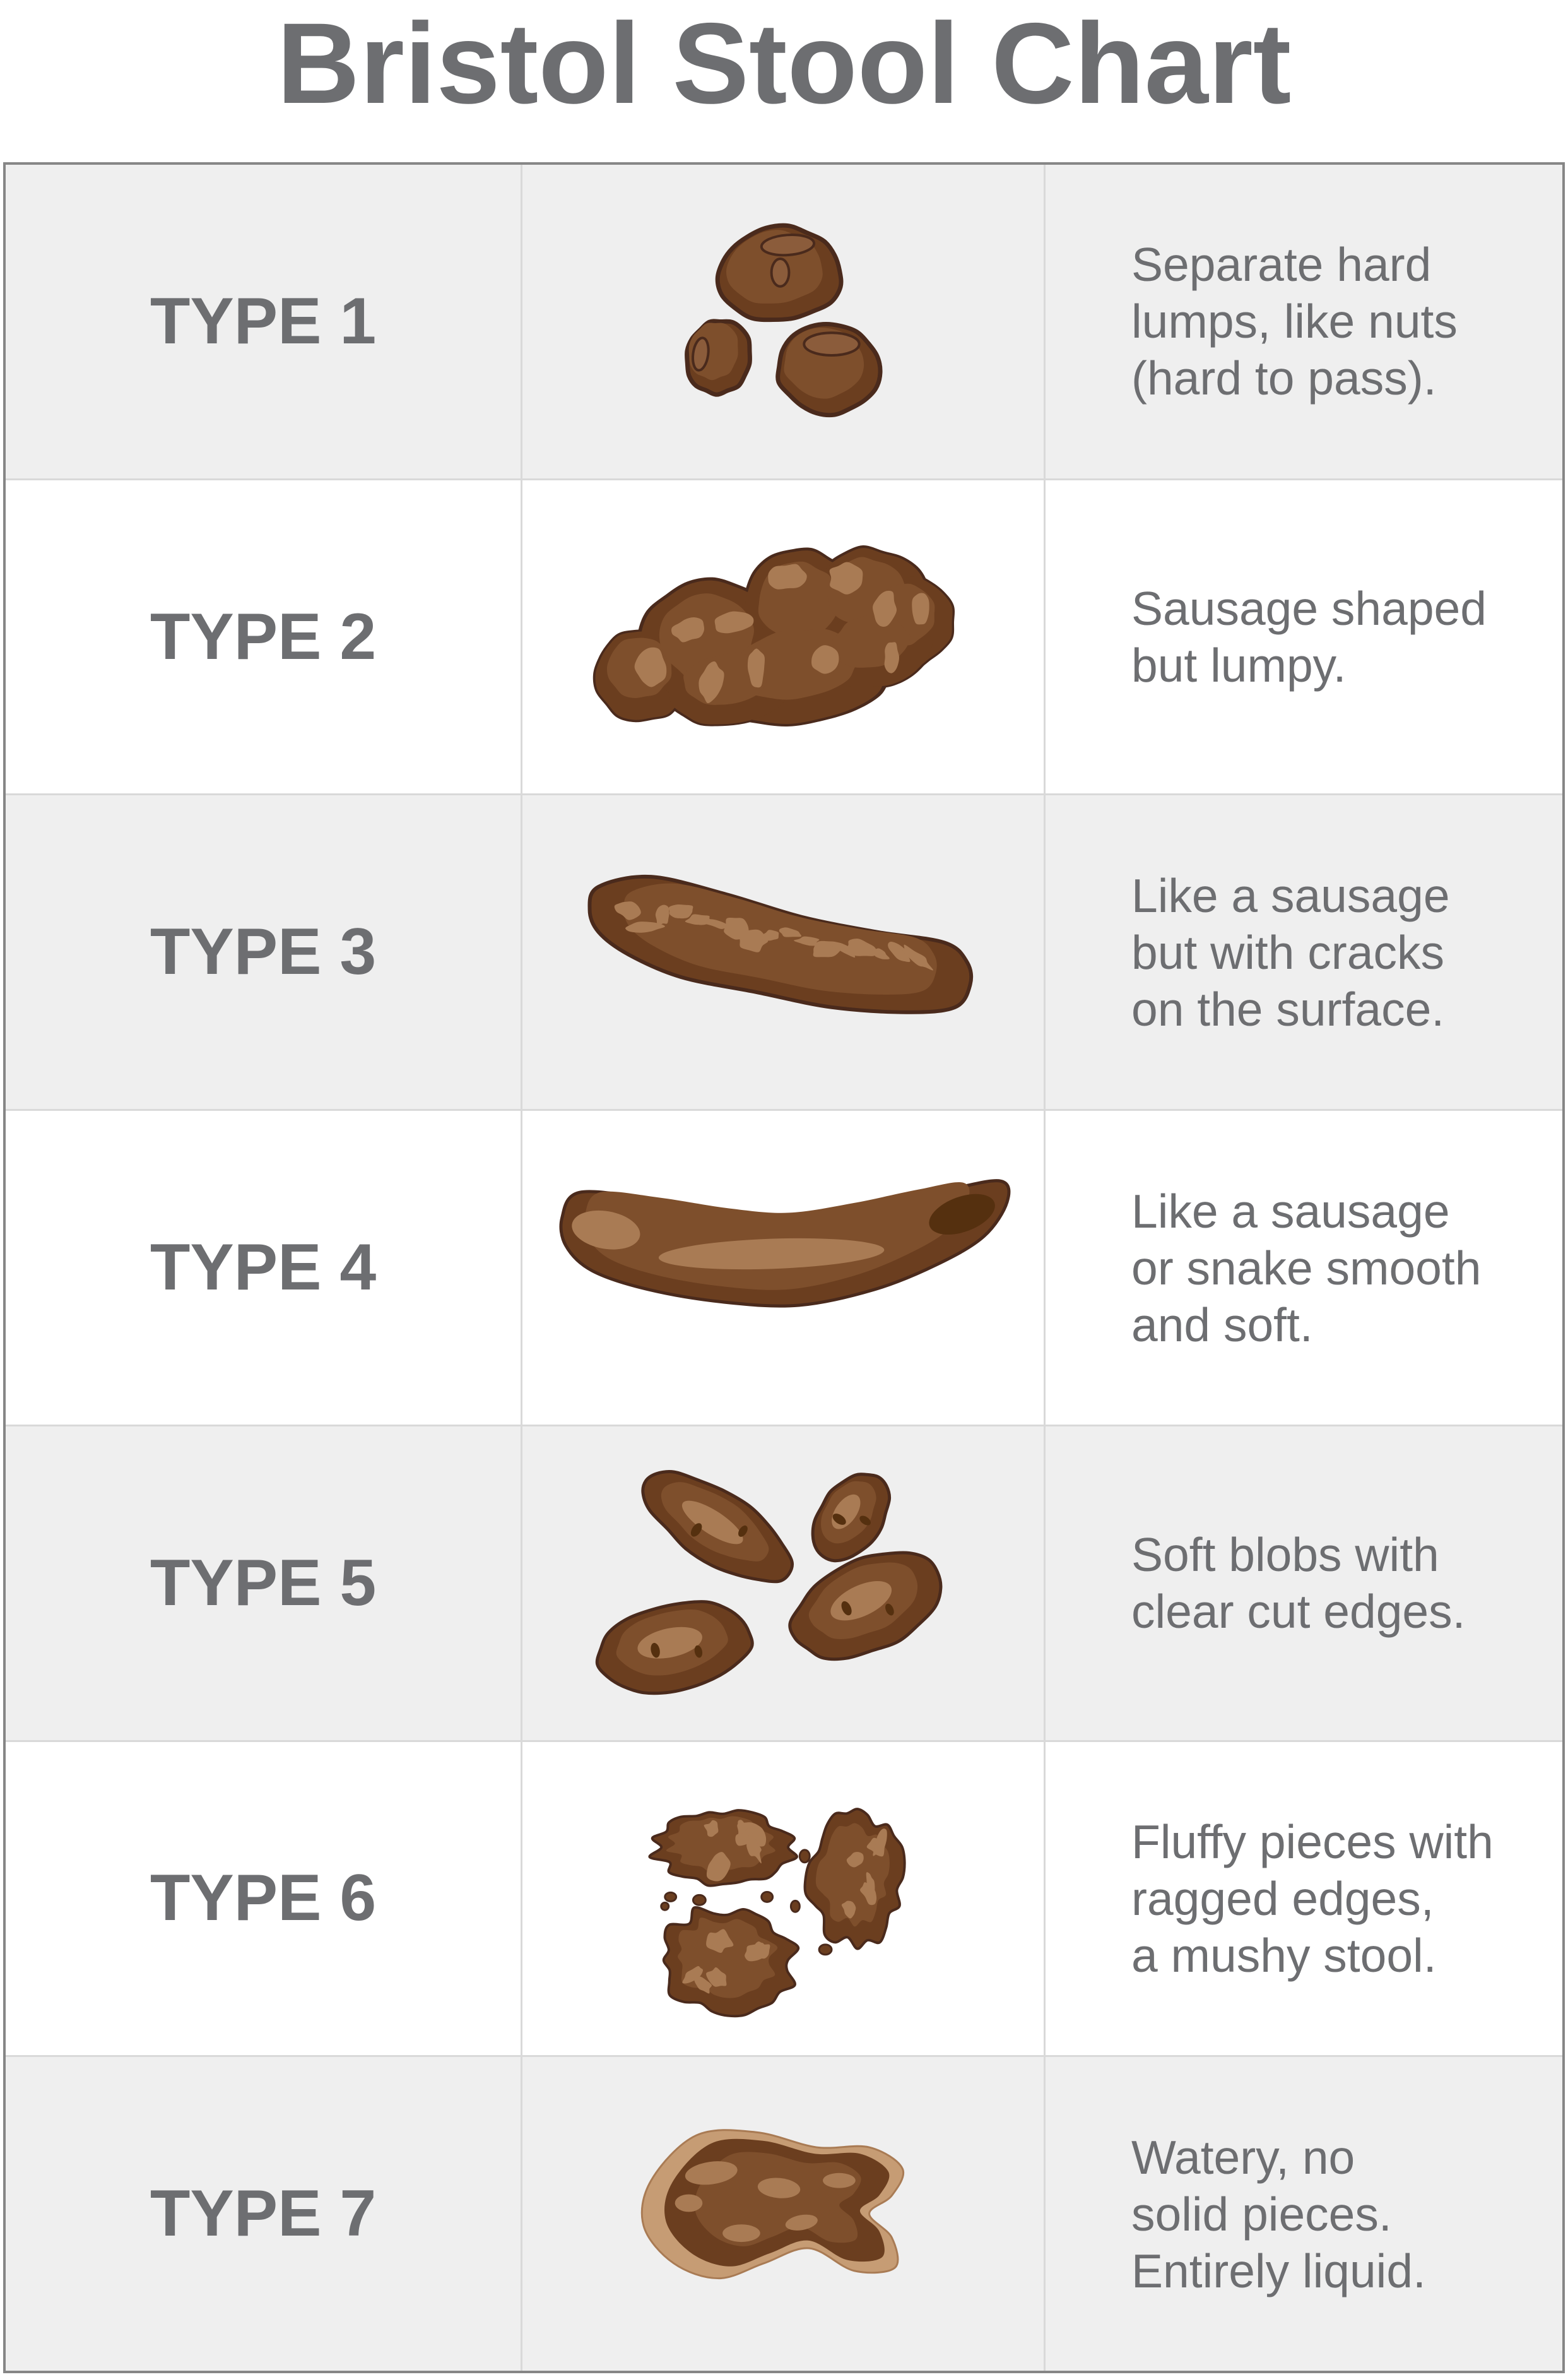 The height and width of the screenshot is (2377, 1568). I want to click on page-title: Bristol Stool Chart, so click(784, 63).